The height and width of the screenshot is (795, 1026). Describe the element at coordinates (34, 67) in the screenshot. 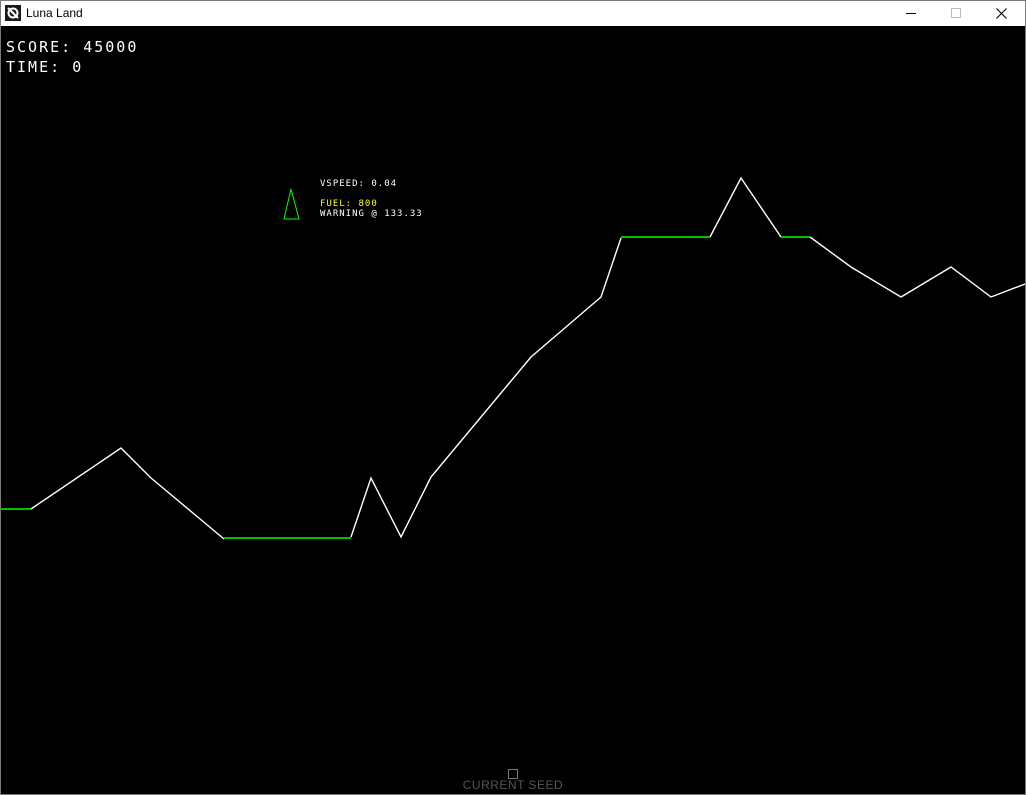

I see `time-label: TIME:` at that location.